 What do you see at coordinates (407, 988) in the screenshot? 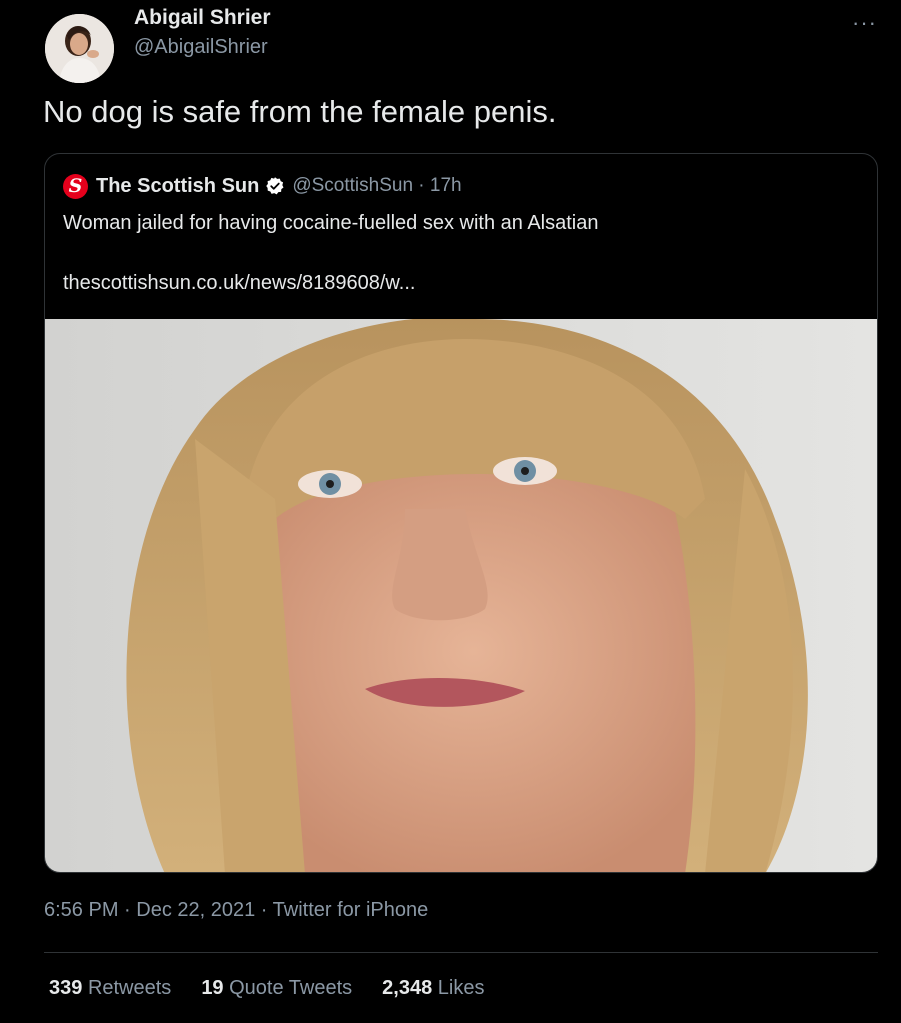
I see `likes-count: 2,348` at bounding box center [407, 988].